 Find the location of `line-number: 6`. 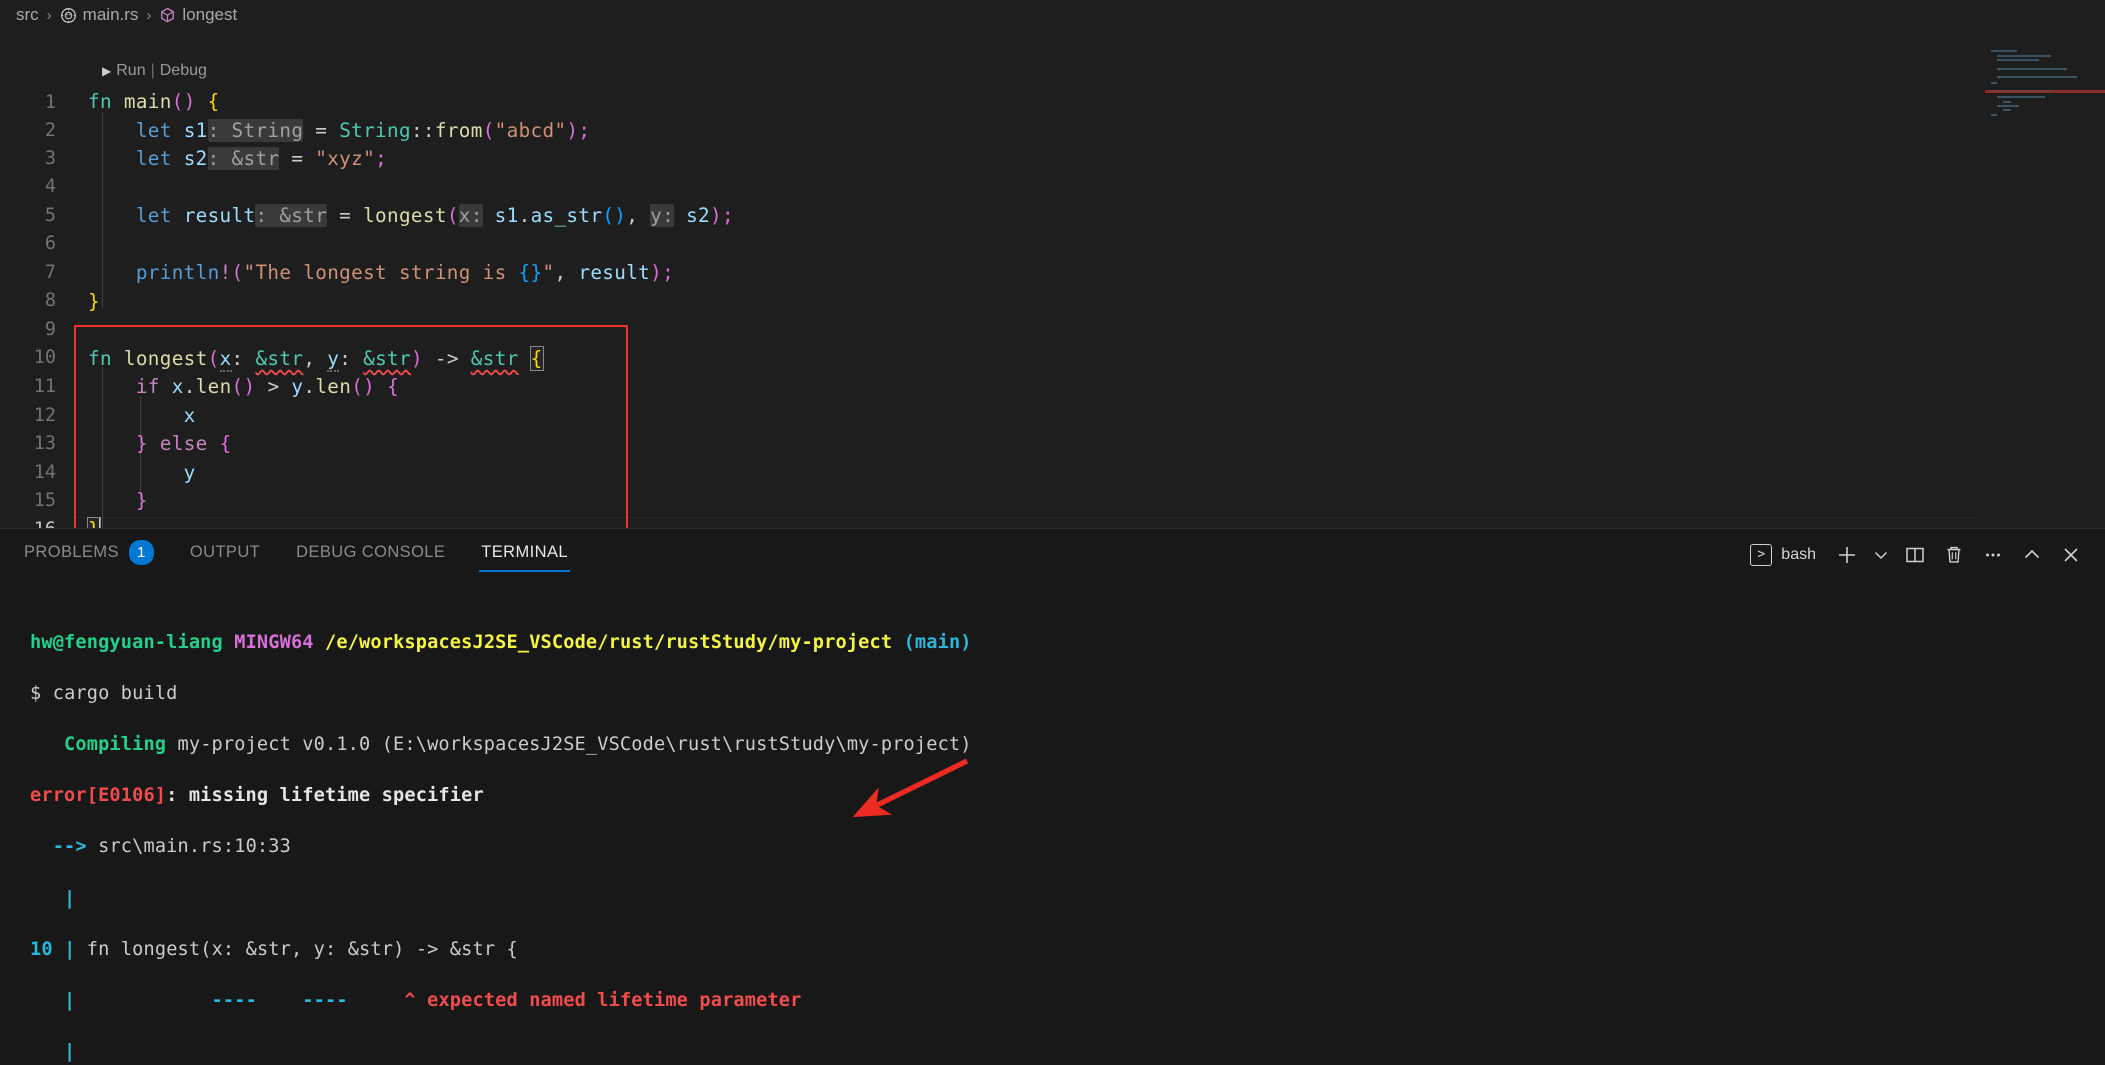

line-number: 6 is located at coordinates (50, 243).